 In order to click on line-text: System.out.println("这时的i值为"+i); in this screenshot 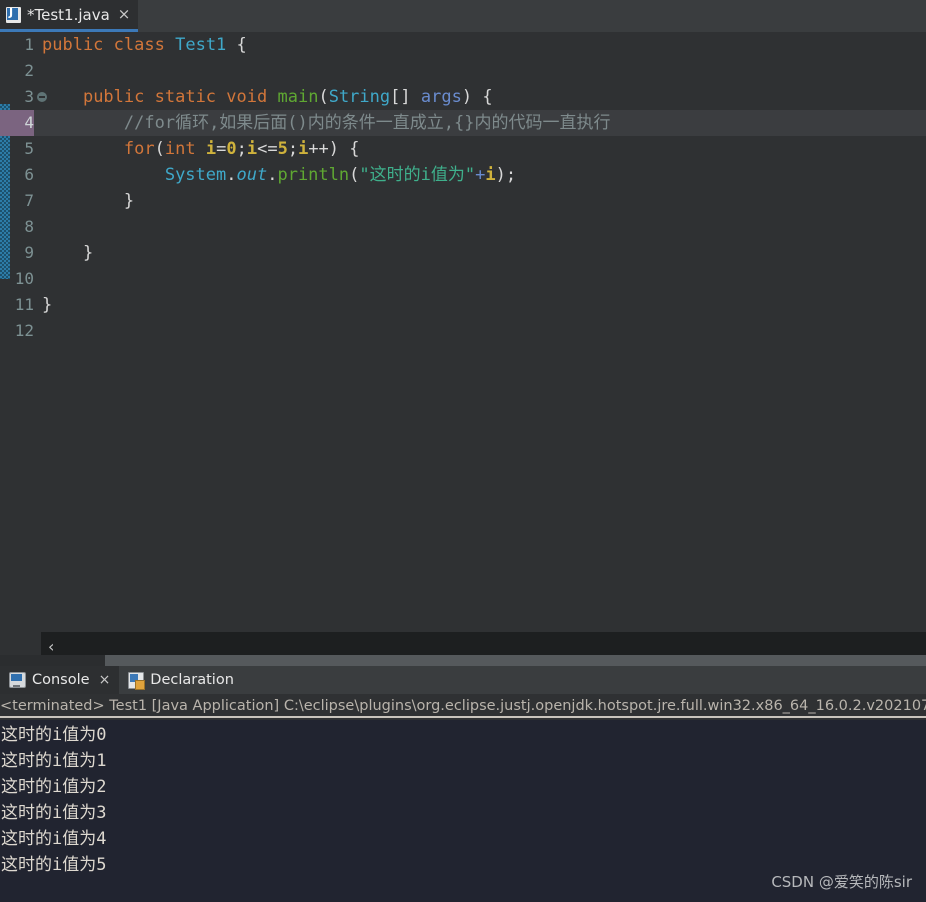, I will do `click(275, 175)`.